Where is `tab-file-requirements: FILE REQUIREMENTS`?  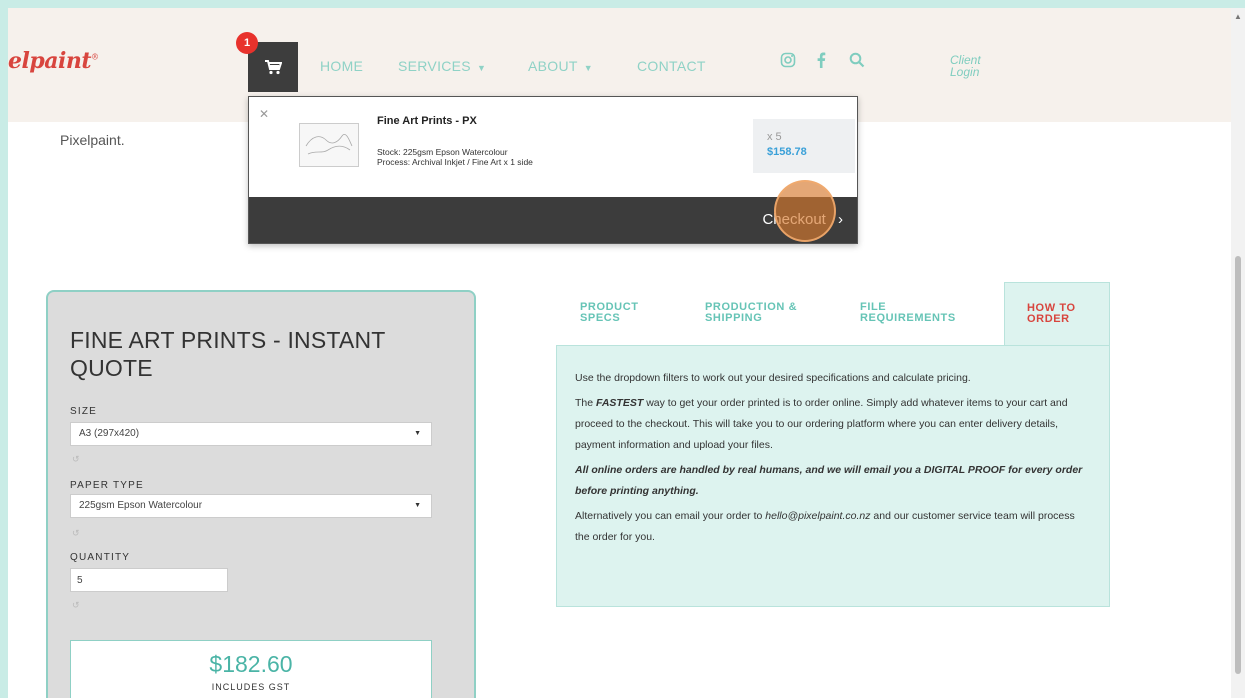 tab-file-requirements: FILE REQUIREMENTS is located at coordinates (908, 313).